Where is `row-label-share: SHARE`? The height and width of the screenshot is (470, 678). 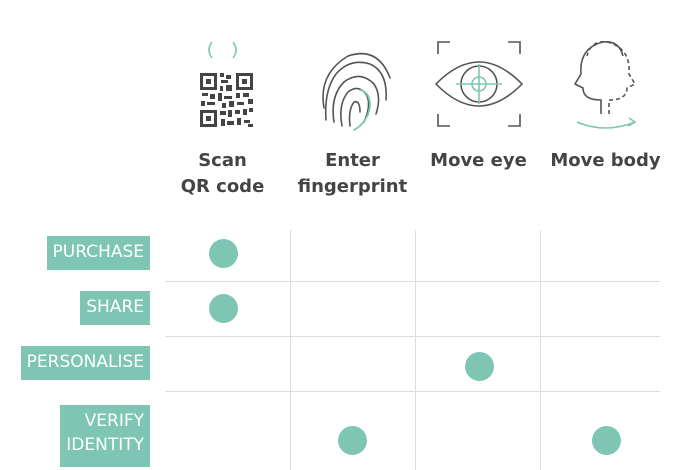
row-label-share: SHARE is located at coordinates (115, 308).